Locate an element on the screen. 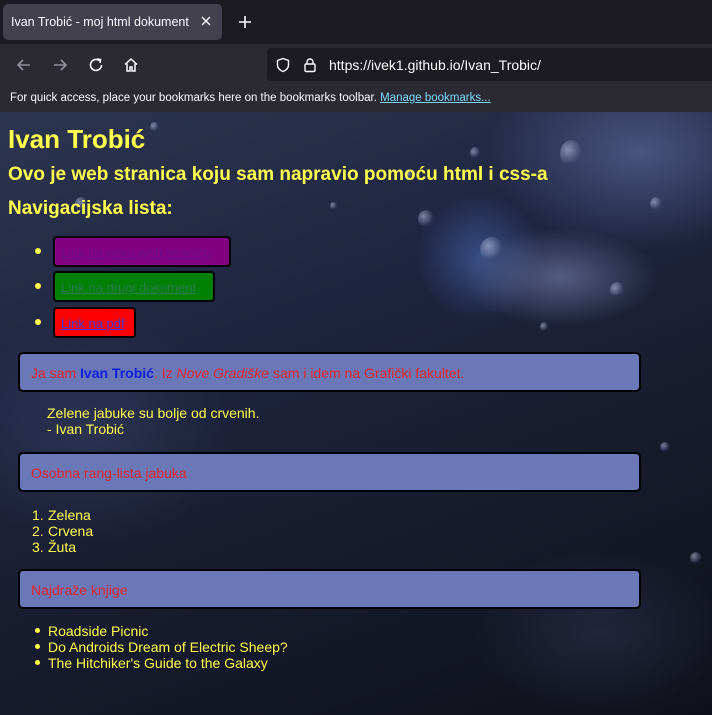 This screenshot has width=712, height=715. author-name: Ivan Trobić is located at coordinates (117, 373).